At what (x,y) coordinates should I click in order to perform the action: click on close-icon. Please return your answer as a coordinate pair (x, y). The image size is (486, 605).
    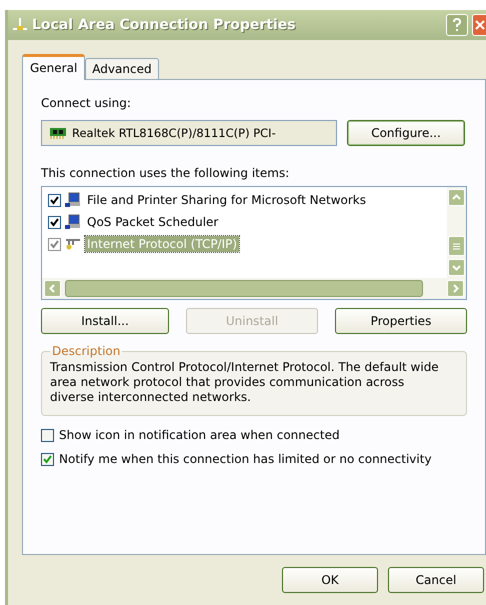
    Looking at the image, I should click on (479, 25).